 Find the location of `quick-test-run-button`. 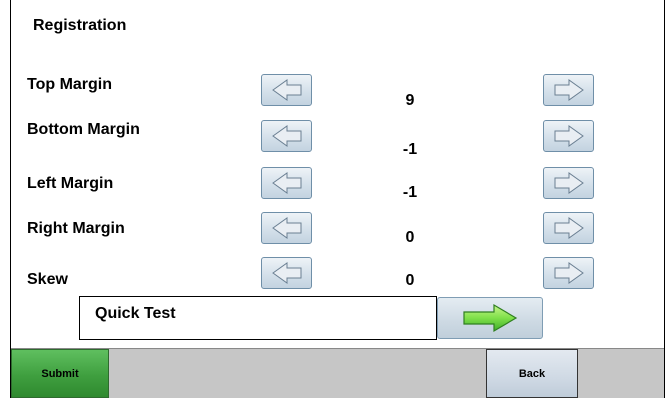

quick-test-run-button is located at coordinates (490, 318).